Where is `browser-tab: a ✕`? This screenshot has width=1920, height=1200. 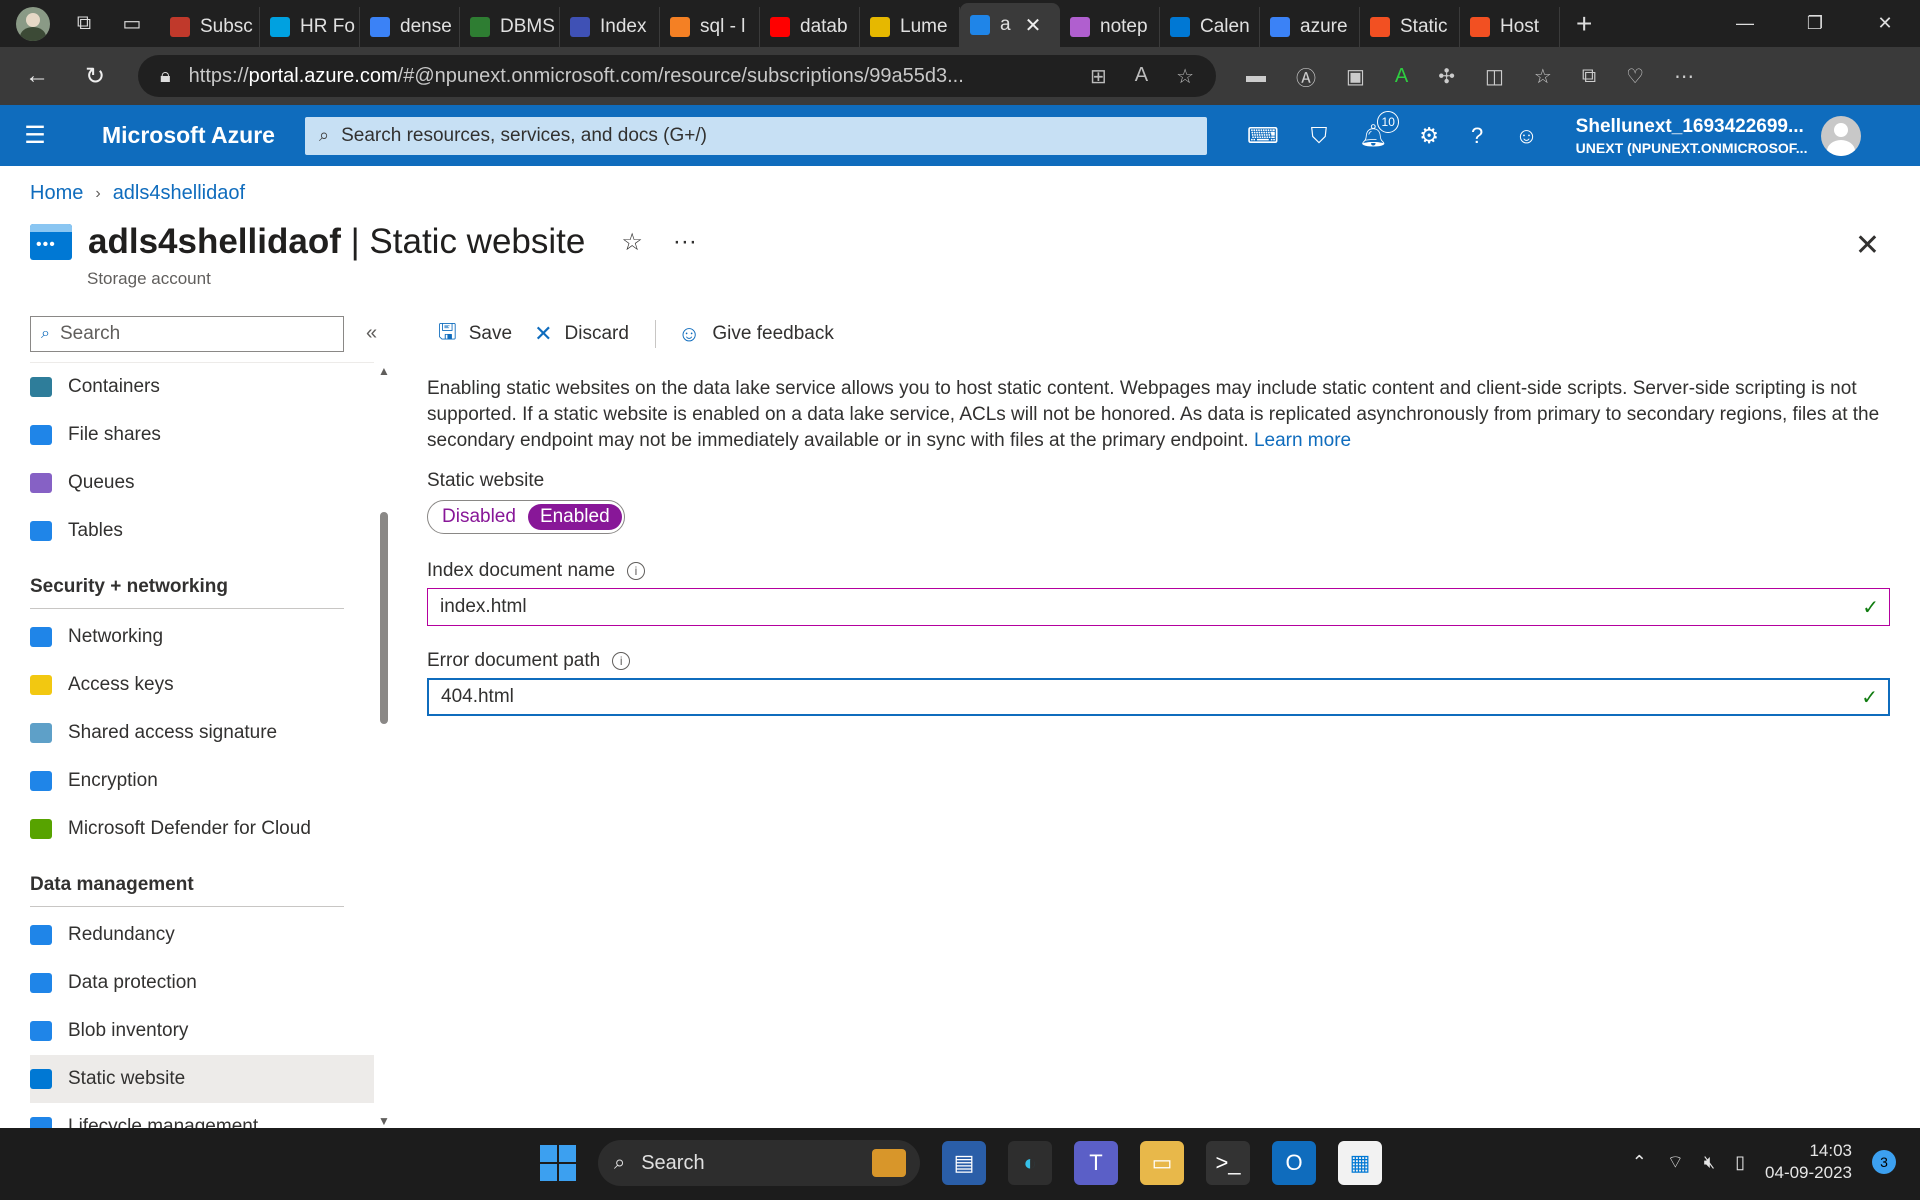 browser-tab: a ✕ is located at coordinates (1010, 25).